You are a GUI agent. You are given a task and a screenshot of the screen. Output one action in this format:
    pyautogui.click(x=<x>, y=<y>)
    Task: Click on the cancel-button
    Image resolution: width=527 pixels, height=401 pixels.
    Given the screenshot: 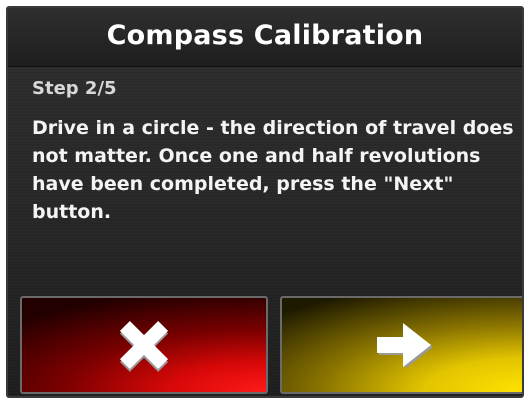 What is the action you would take?
    pyautogui.click(x=144, y=345)
    